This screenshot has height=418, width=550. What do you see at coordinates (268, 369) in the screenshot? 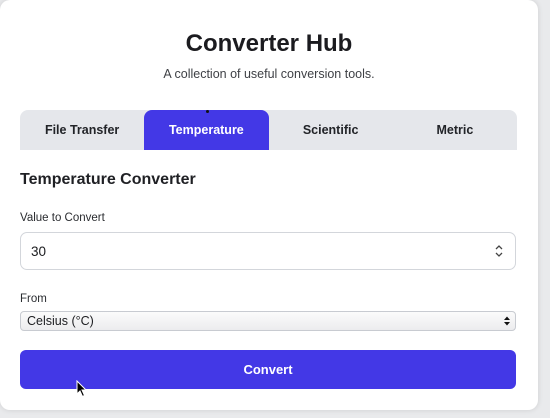
I see `convert-button: Convert` at bounding box center [268, 369].